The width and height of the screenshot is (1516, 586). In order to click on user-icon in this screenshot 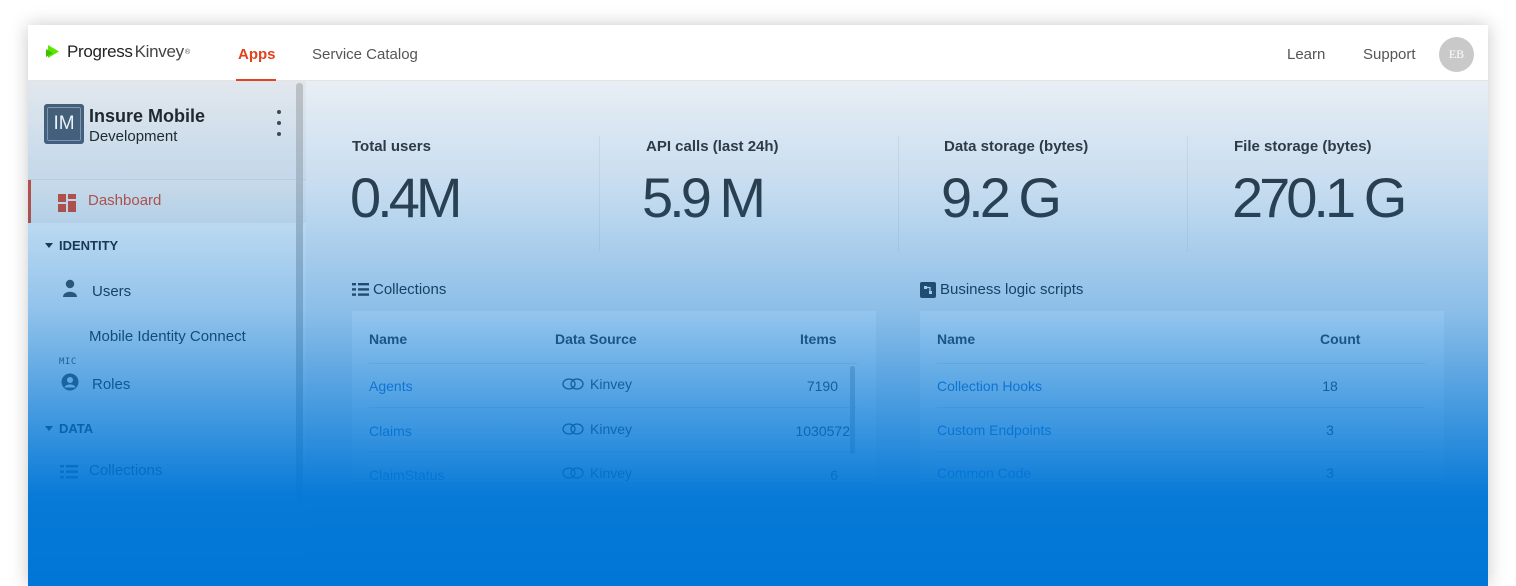, I will do `click(70, 288)`.